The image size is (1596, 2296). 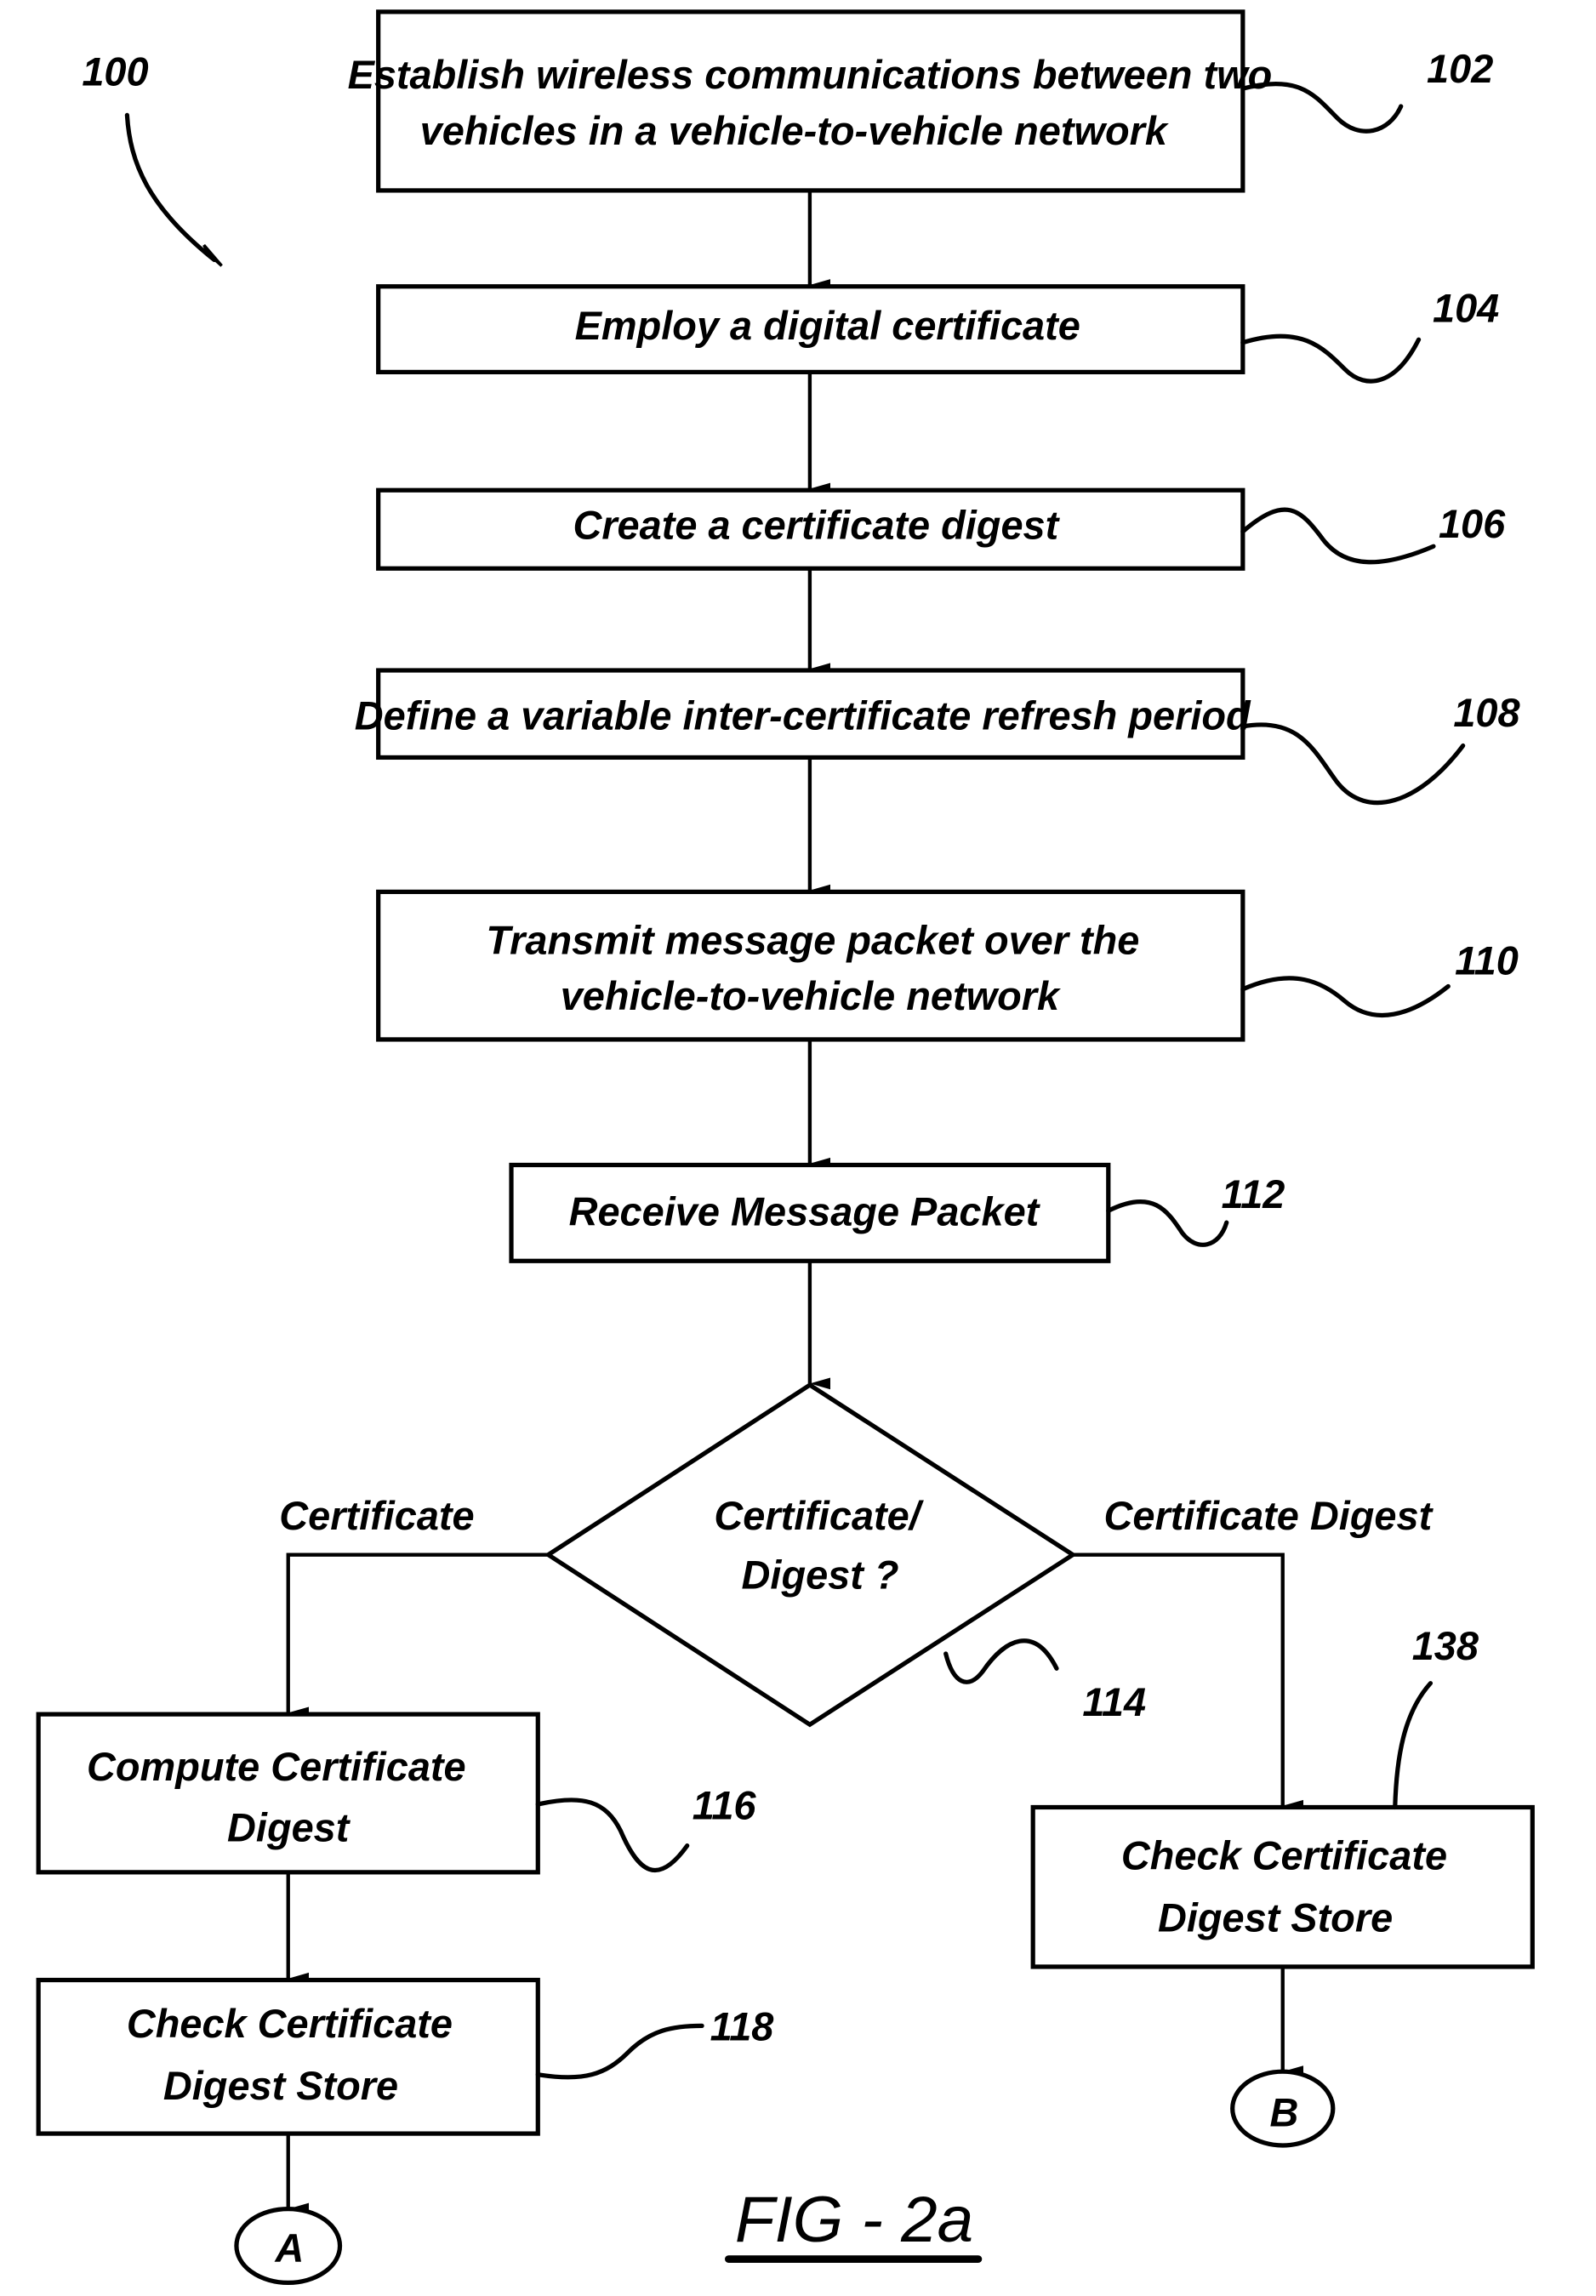 I want to click on ref-106: 106, so click(x=1473, y=524).